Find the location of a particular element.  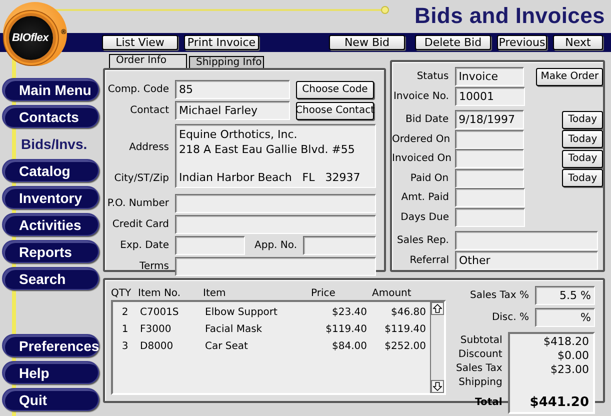

field-label: City/ST/Zip is located at coordinates (141, 178).